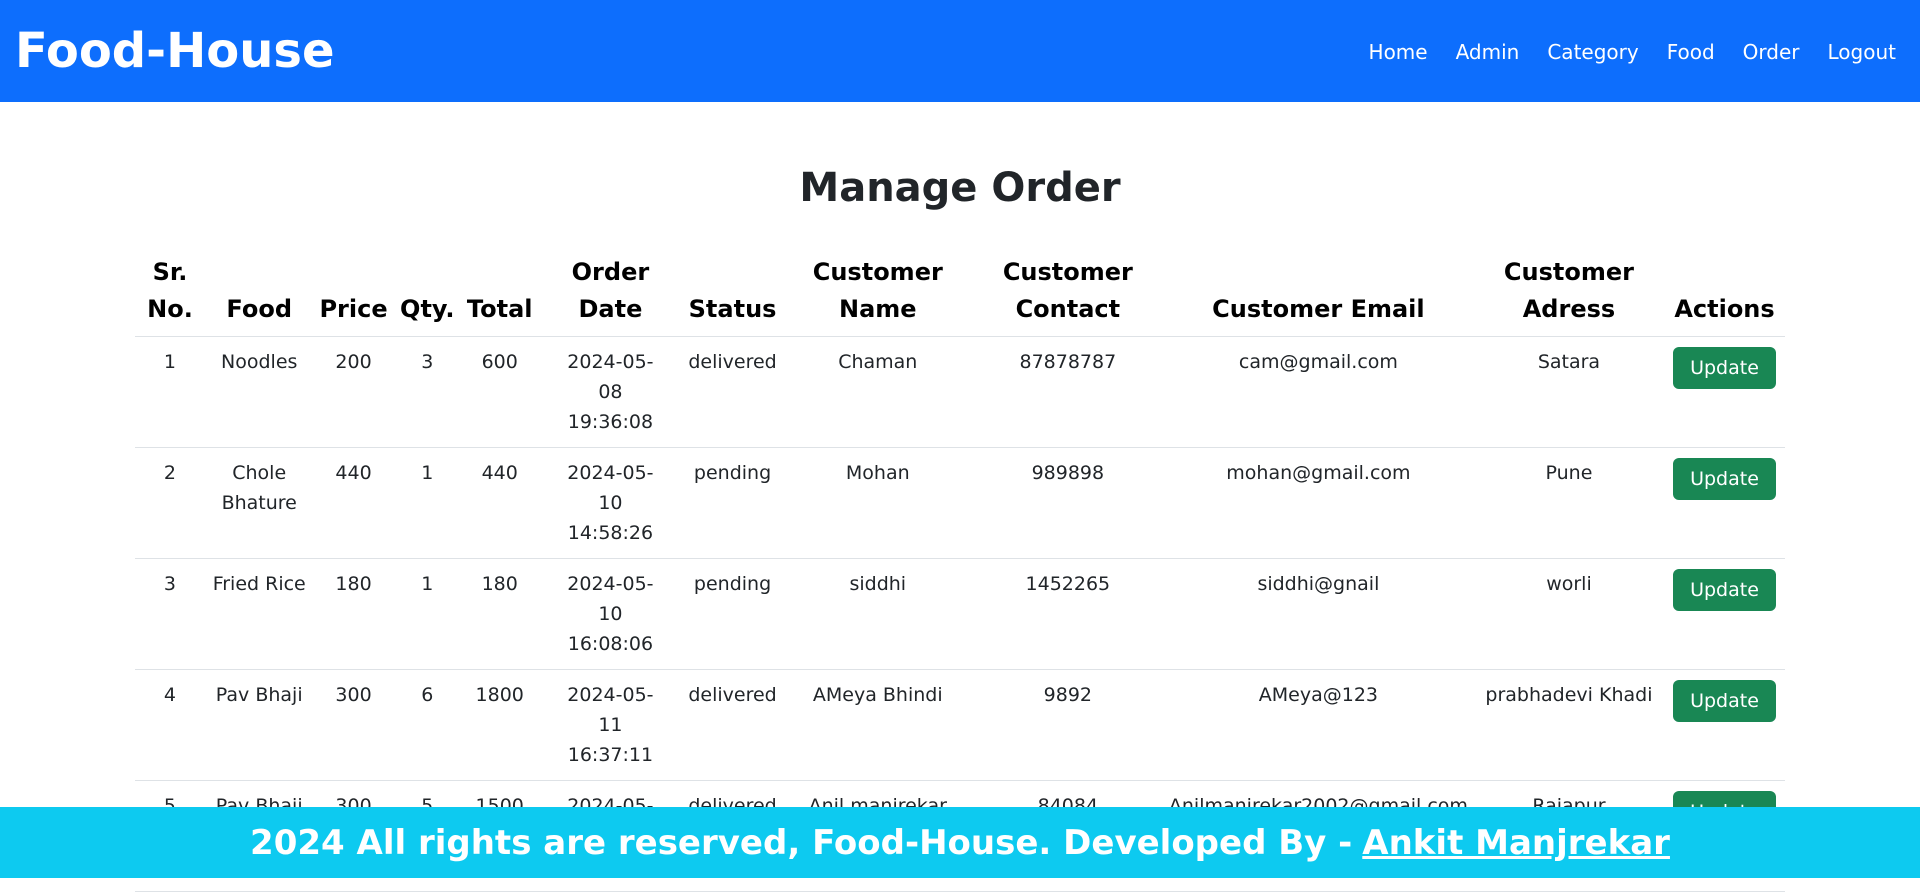 Image resolution: width=1920 pixels, height=892 pixels. What do you see at coordinates (610, 392) in the screenshot?
I see `cell-order-date: 2024-05-08 19:36:08` at bounding box center [610, 392].